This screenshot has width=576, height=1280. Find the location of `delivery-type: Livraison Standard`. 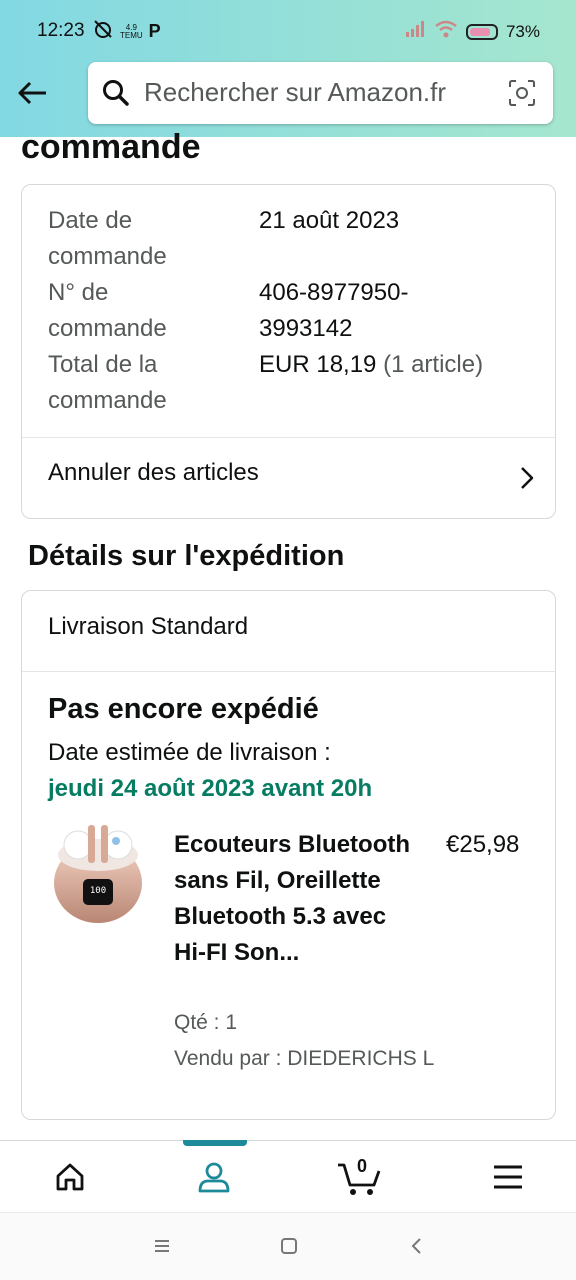

delivery-type: Livraison Standard is located at coordinates (148, 626).